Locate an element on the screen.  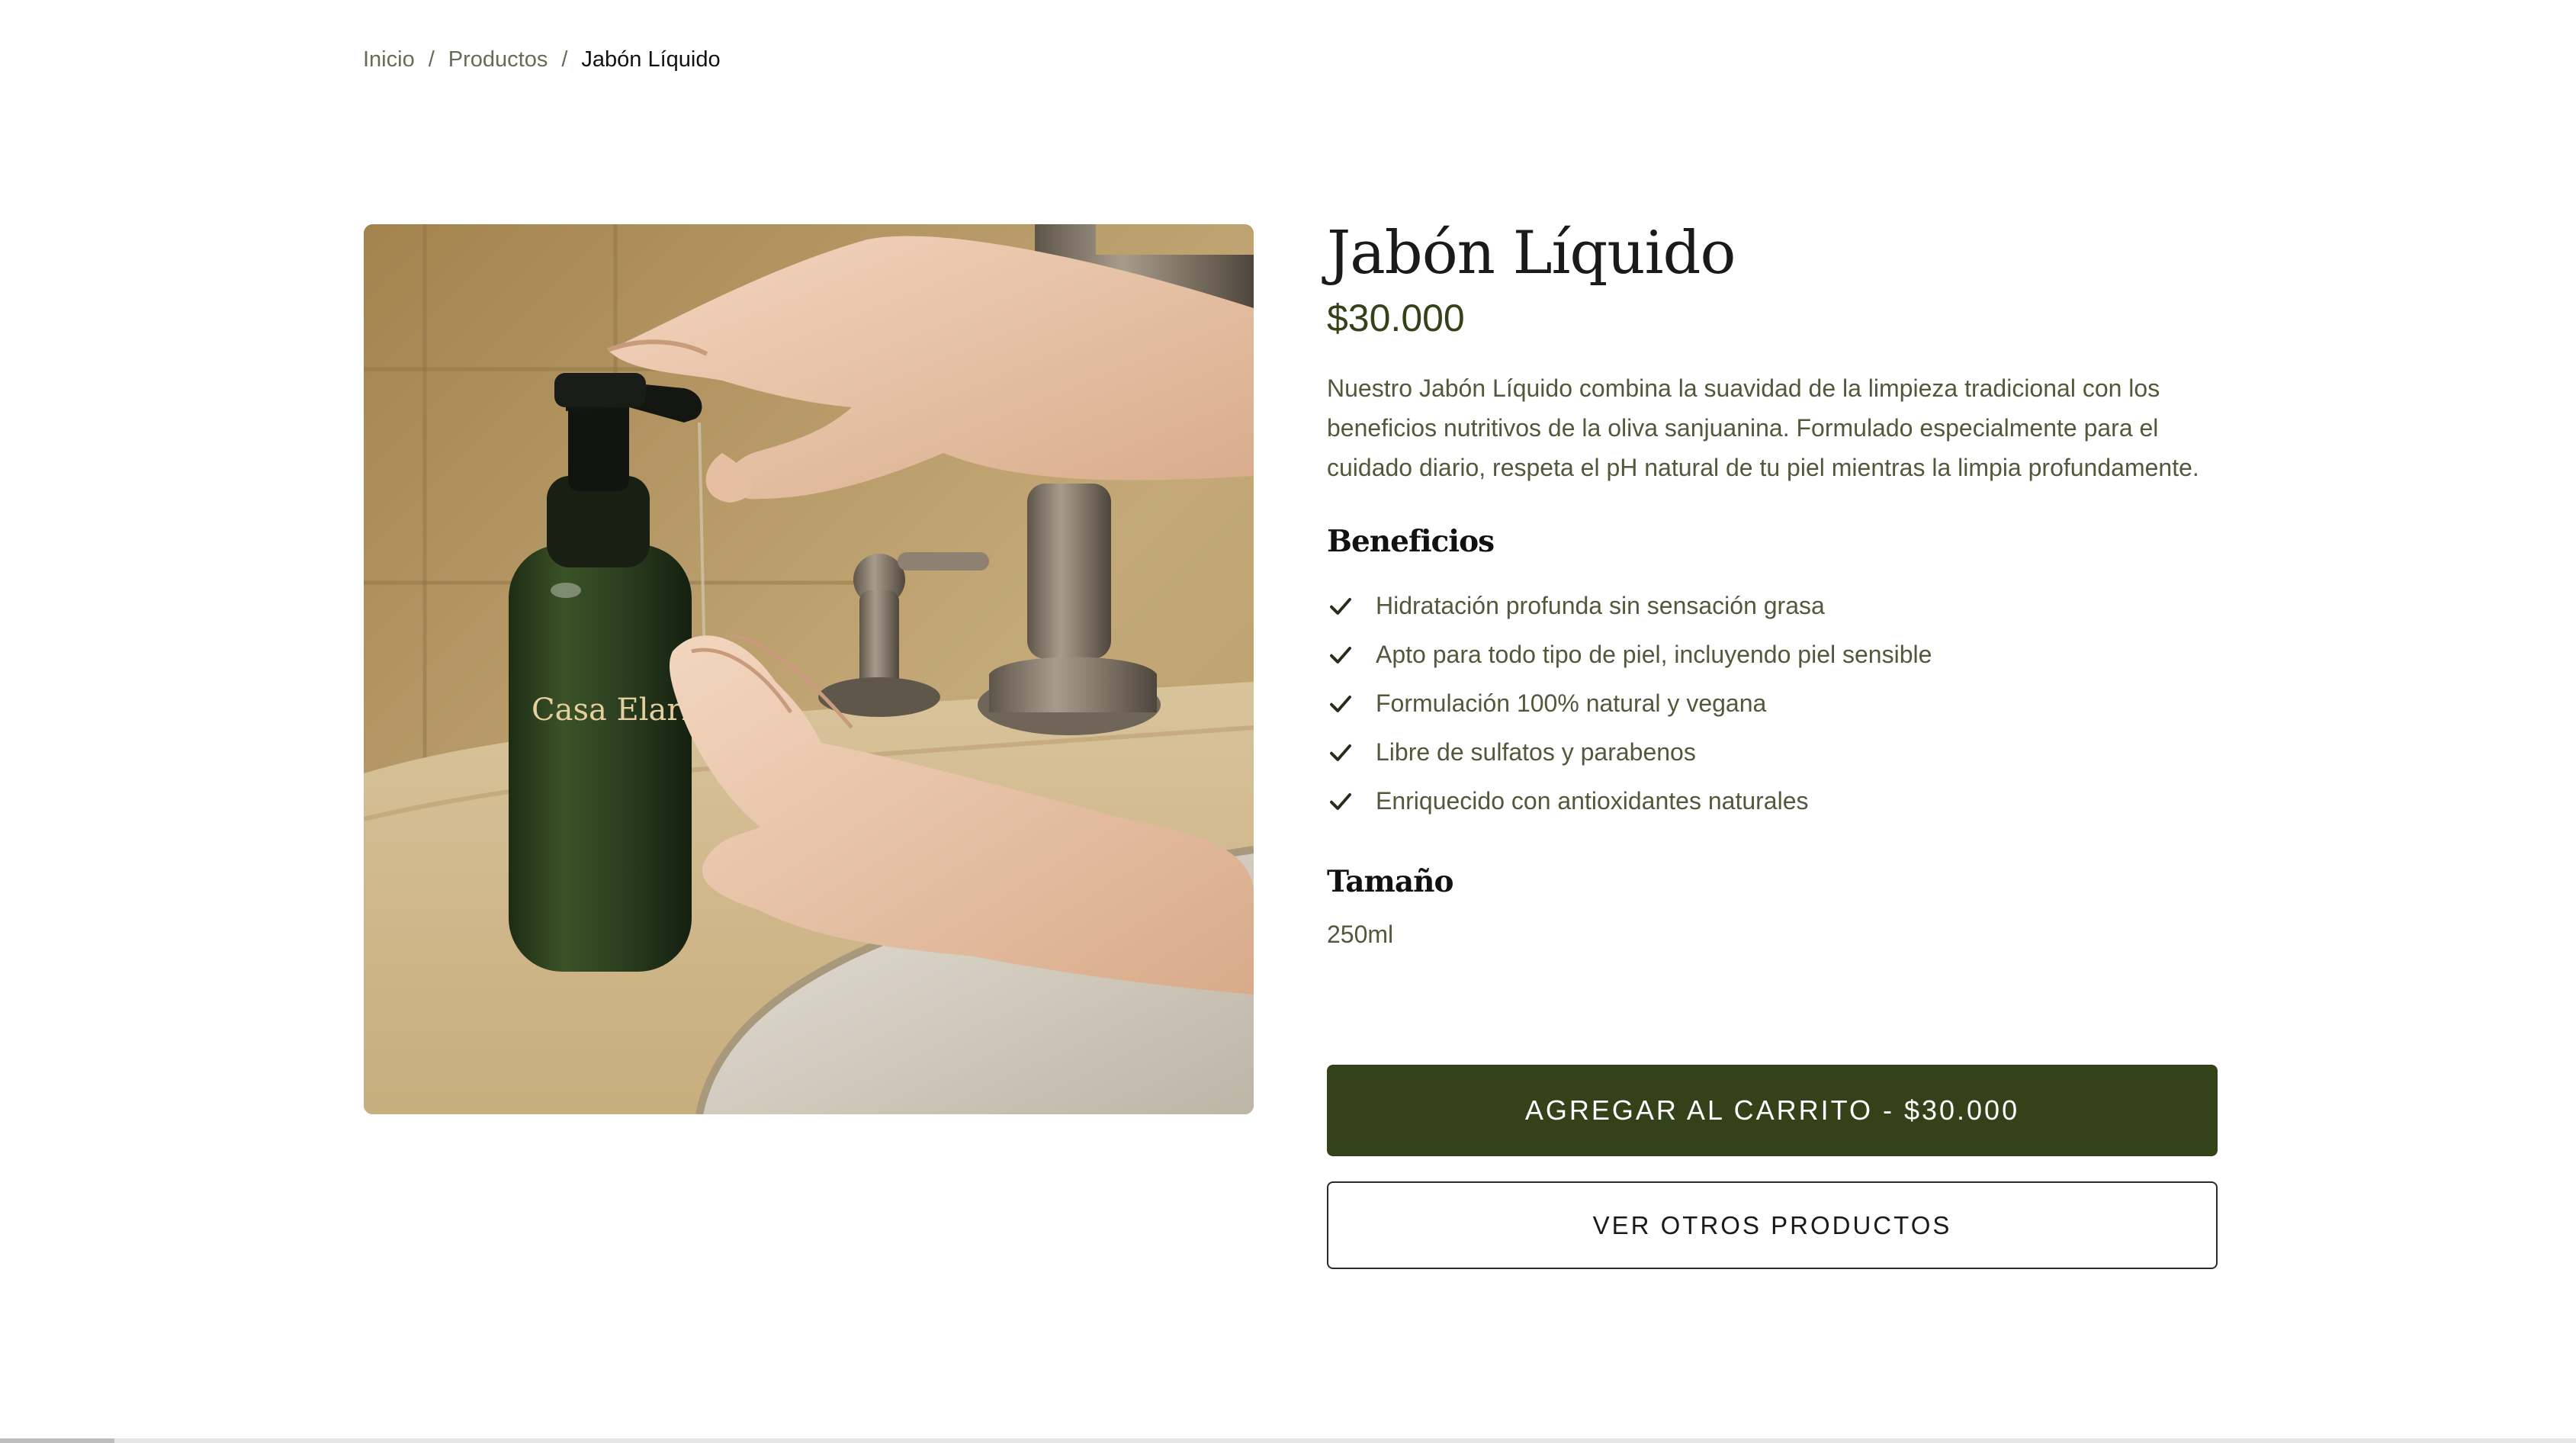
product-title: Jabón Líquido is located at coordinates (1531, 254).